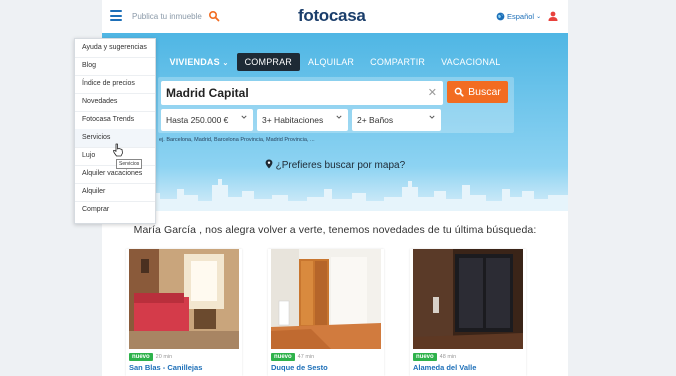 The image size is (676, 376). What do you see at coordinates (115, 102) in the screenshot?
I see `menu-item-novedades: Novedades` at bounding box center [115, 102].